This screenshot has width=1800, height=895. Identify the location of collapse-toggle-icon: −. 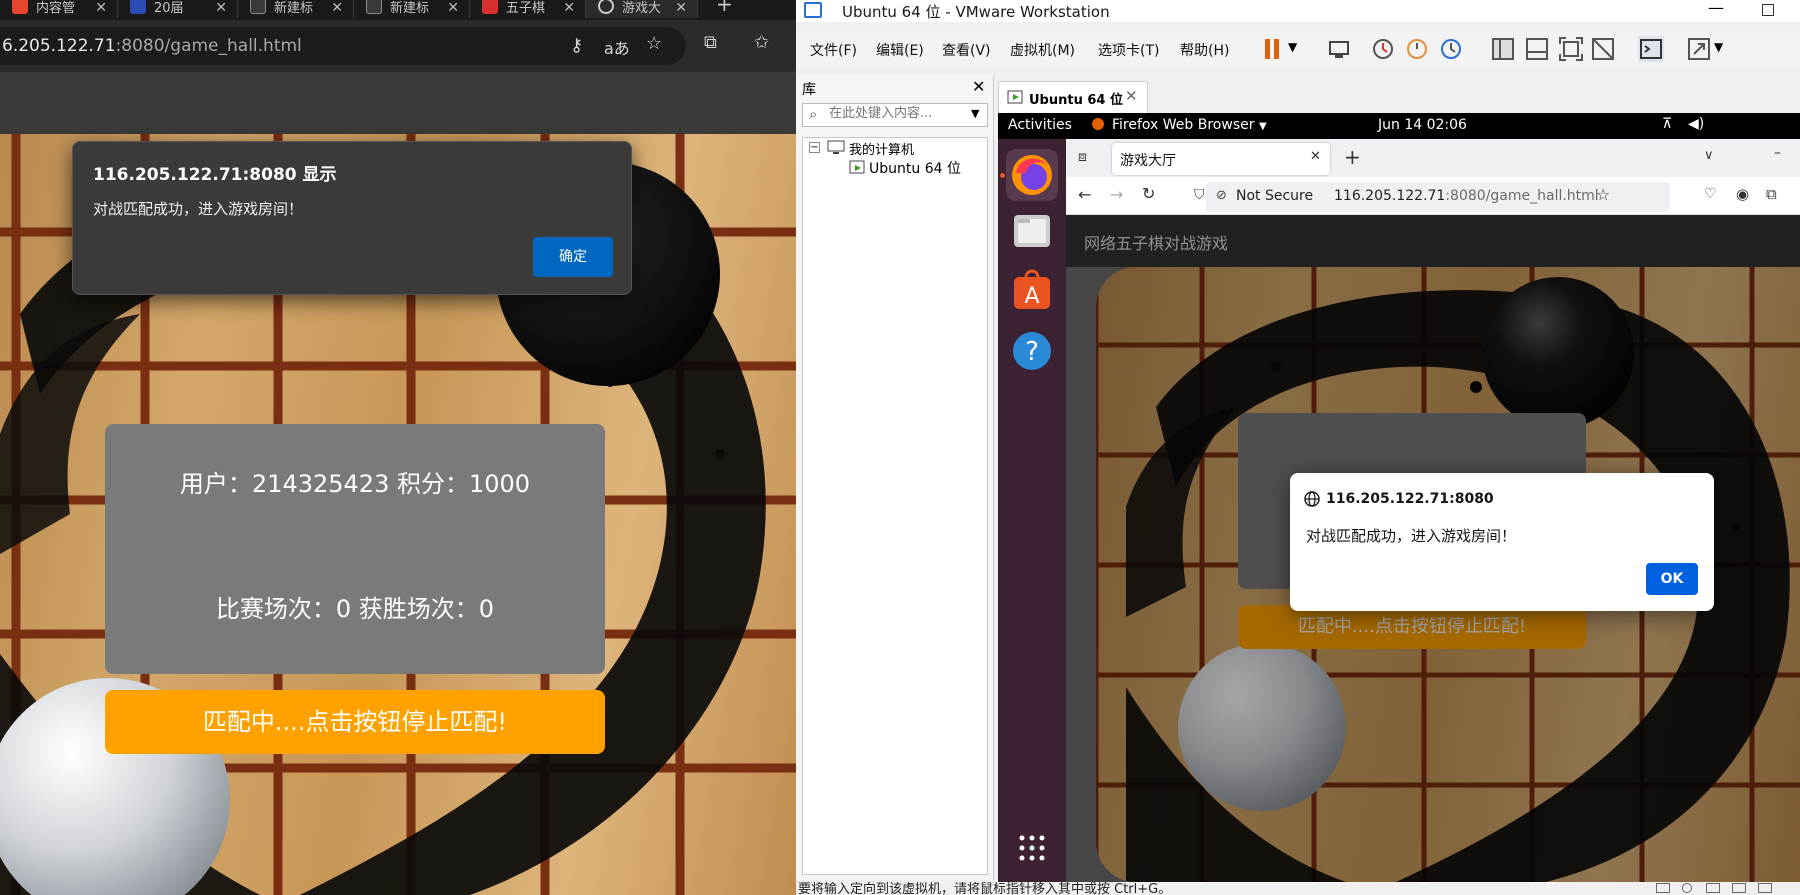
(814, 147).